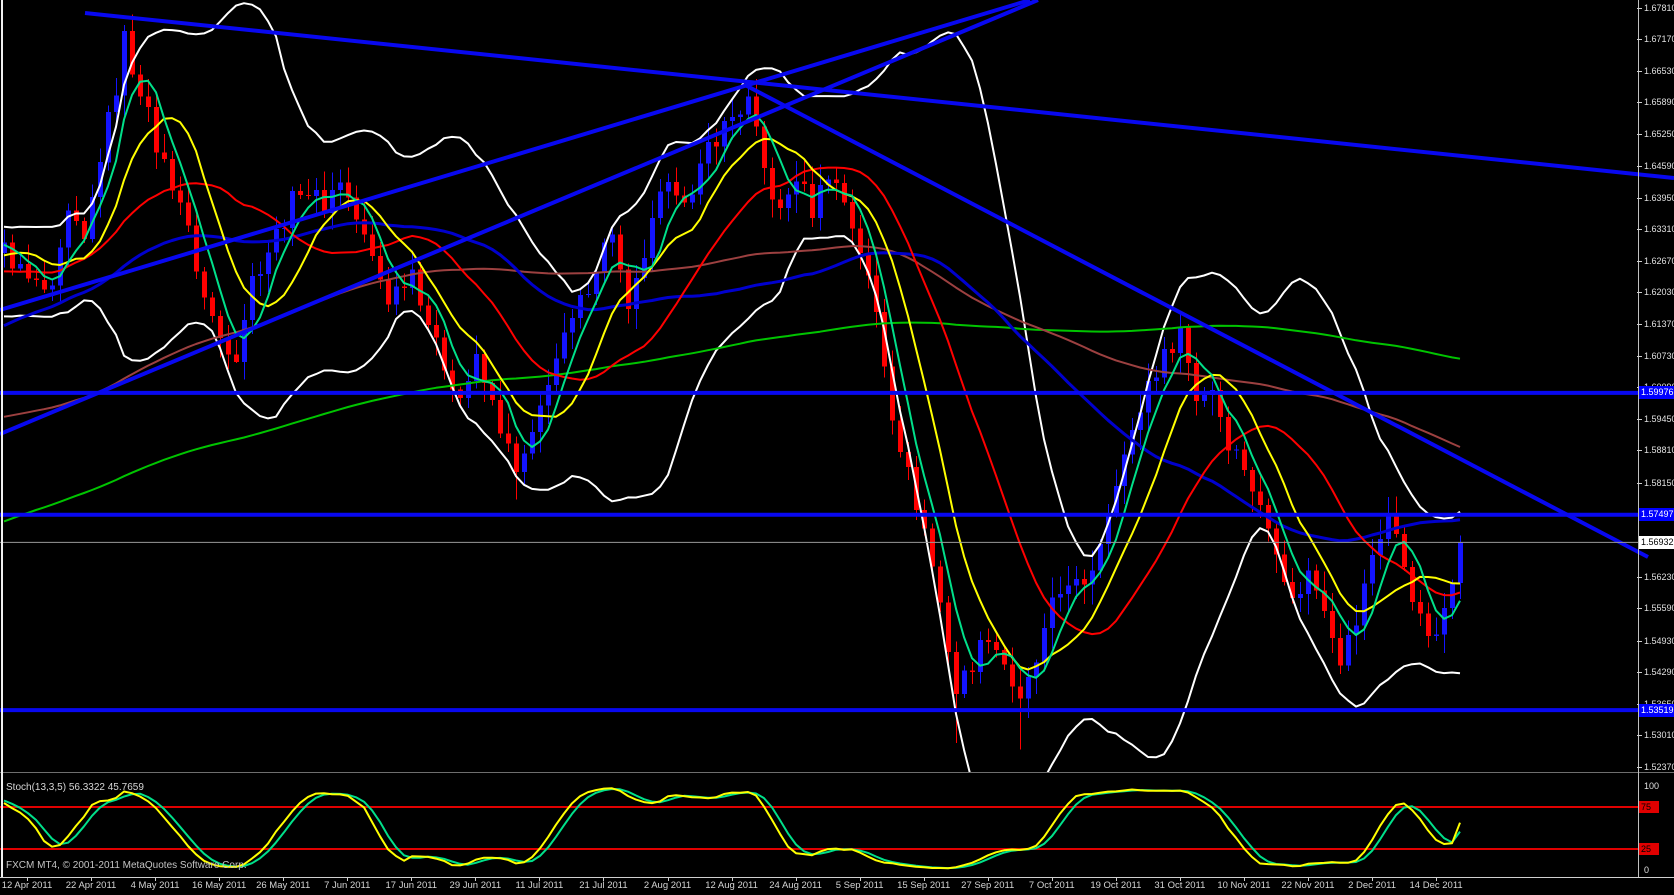  I want to click on date-tick-label: 22 Nov 2011, so click(1308, 885).